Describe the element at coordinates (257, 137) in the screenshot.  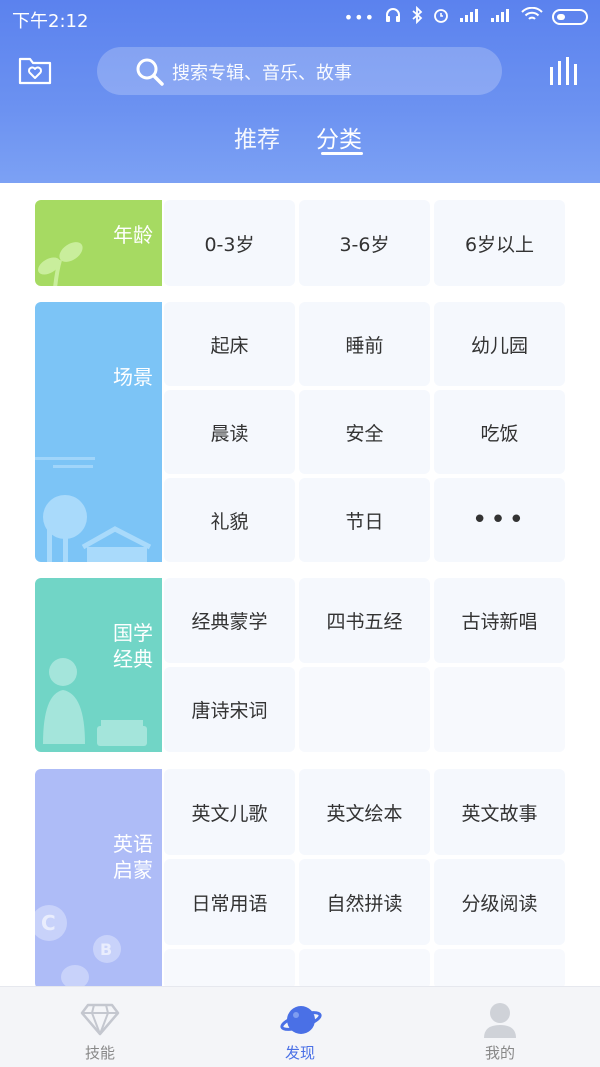
I see `tab-recommend: 推荐` at that location.